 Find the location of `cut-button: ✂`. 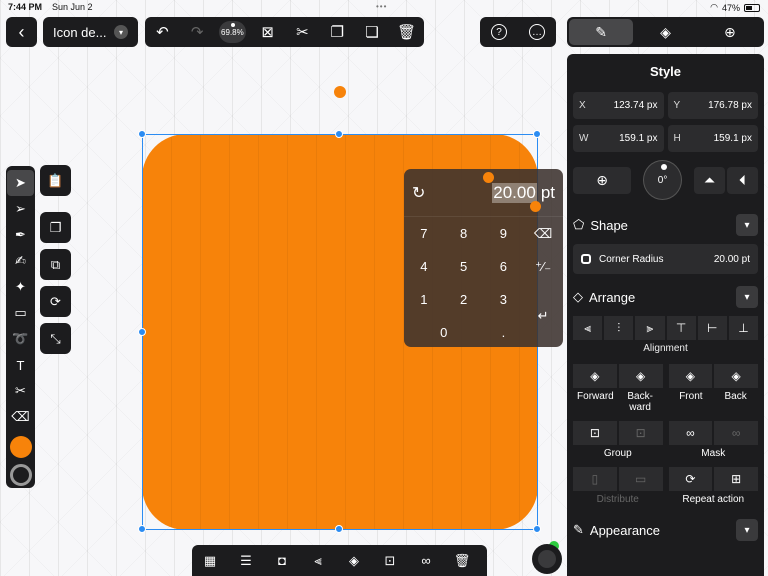

cut-button: ✂ is located at coordinates (302, 32).